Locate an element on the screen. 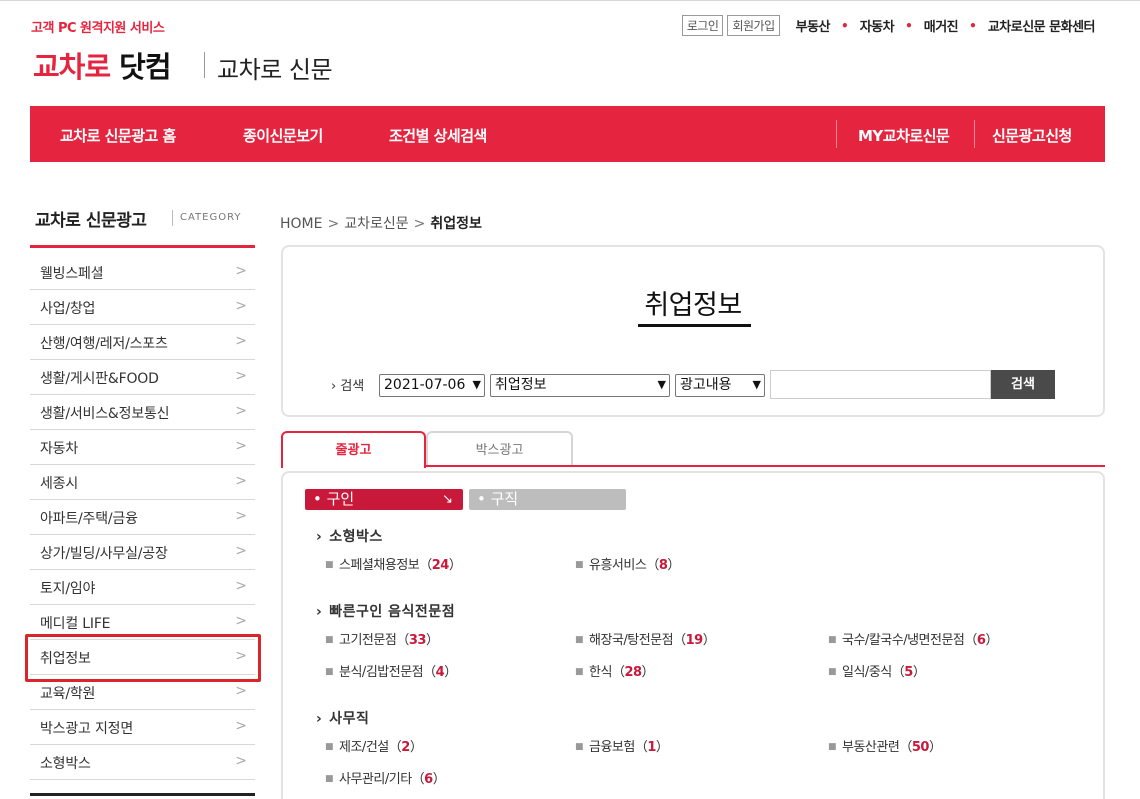  sidebar-item-travel: 산행/여행/레저/스포츠 > is located at coordinates (142, 342).